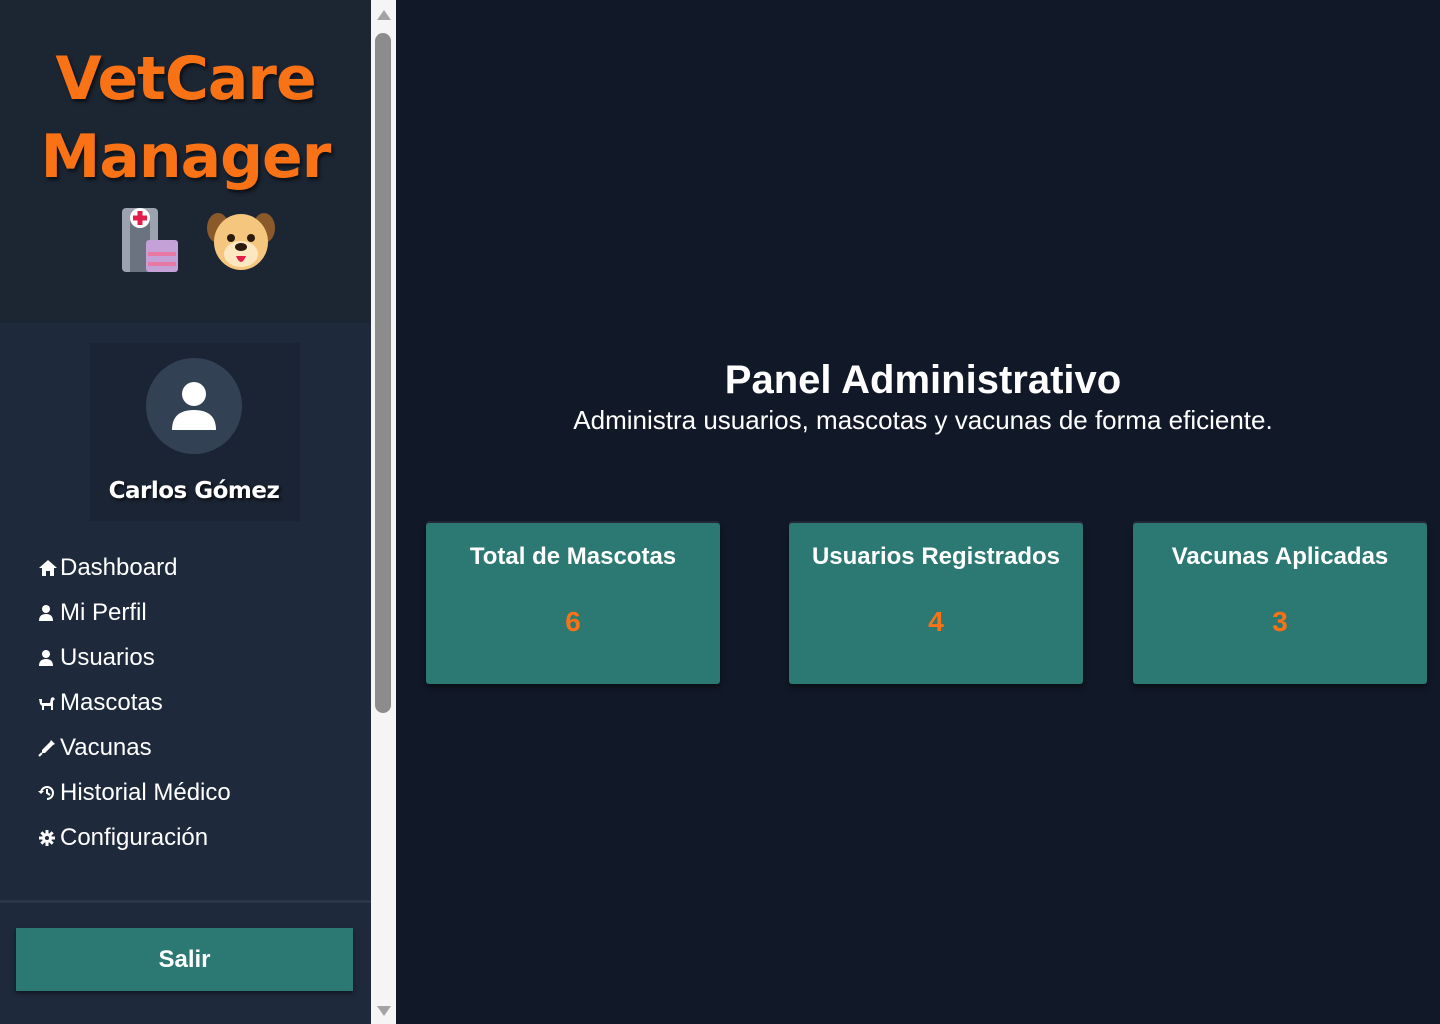 Image resolution: width=1440 pixels, height=1024 pixels. I want to click on sidebar-item-dashboard: Dashboard, so click(107, 568).